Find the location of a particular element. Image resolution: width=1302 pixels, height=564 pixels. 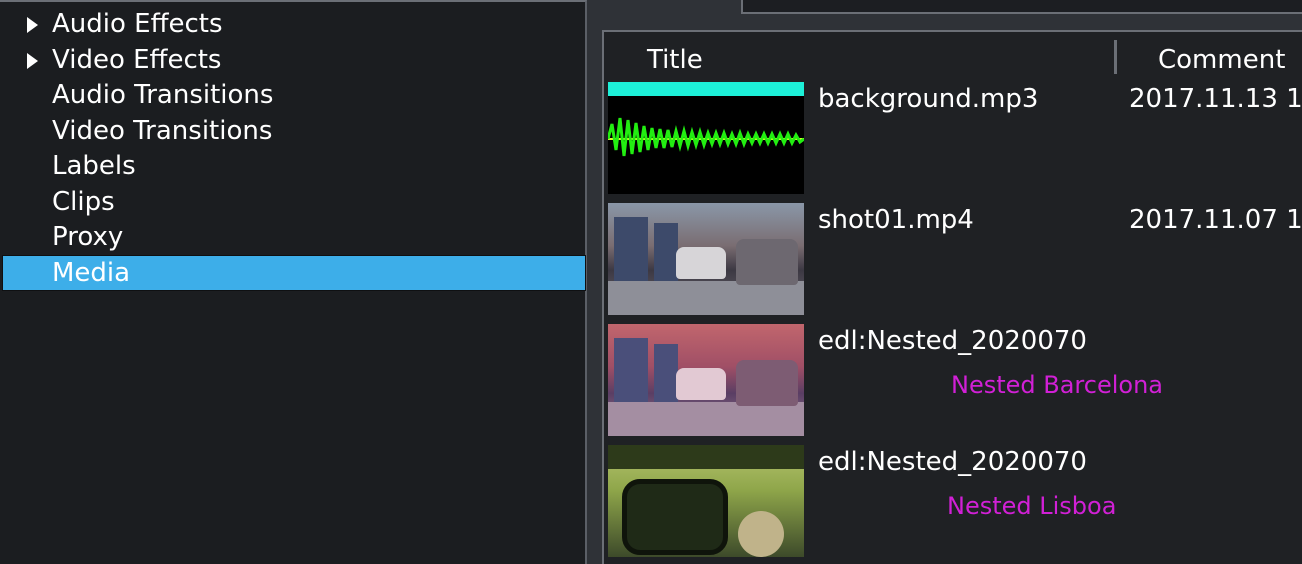

roof-shape is located at coordinates (706, 457).